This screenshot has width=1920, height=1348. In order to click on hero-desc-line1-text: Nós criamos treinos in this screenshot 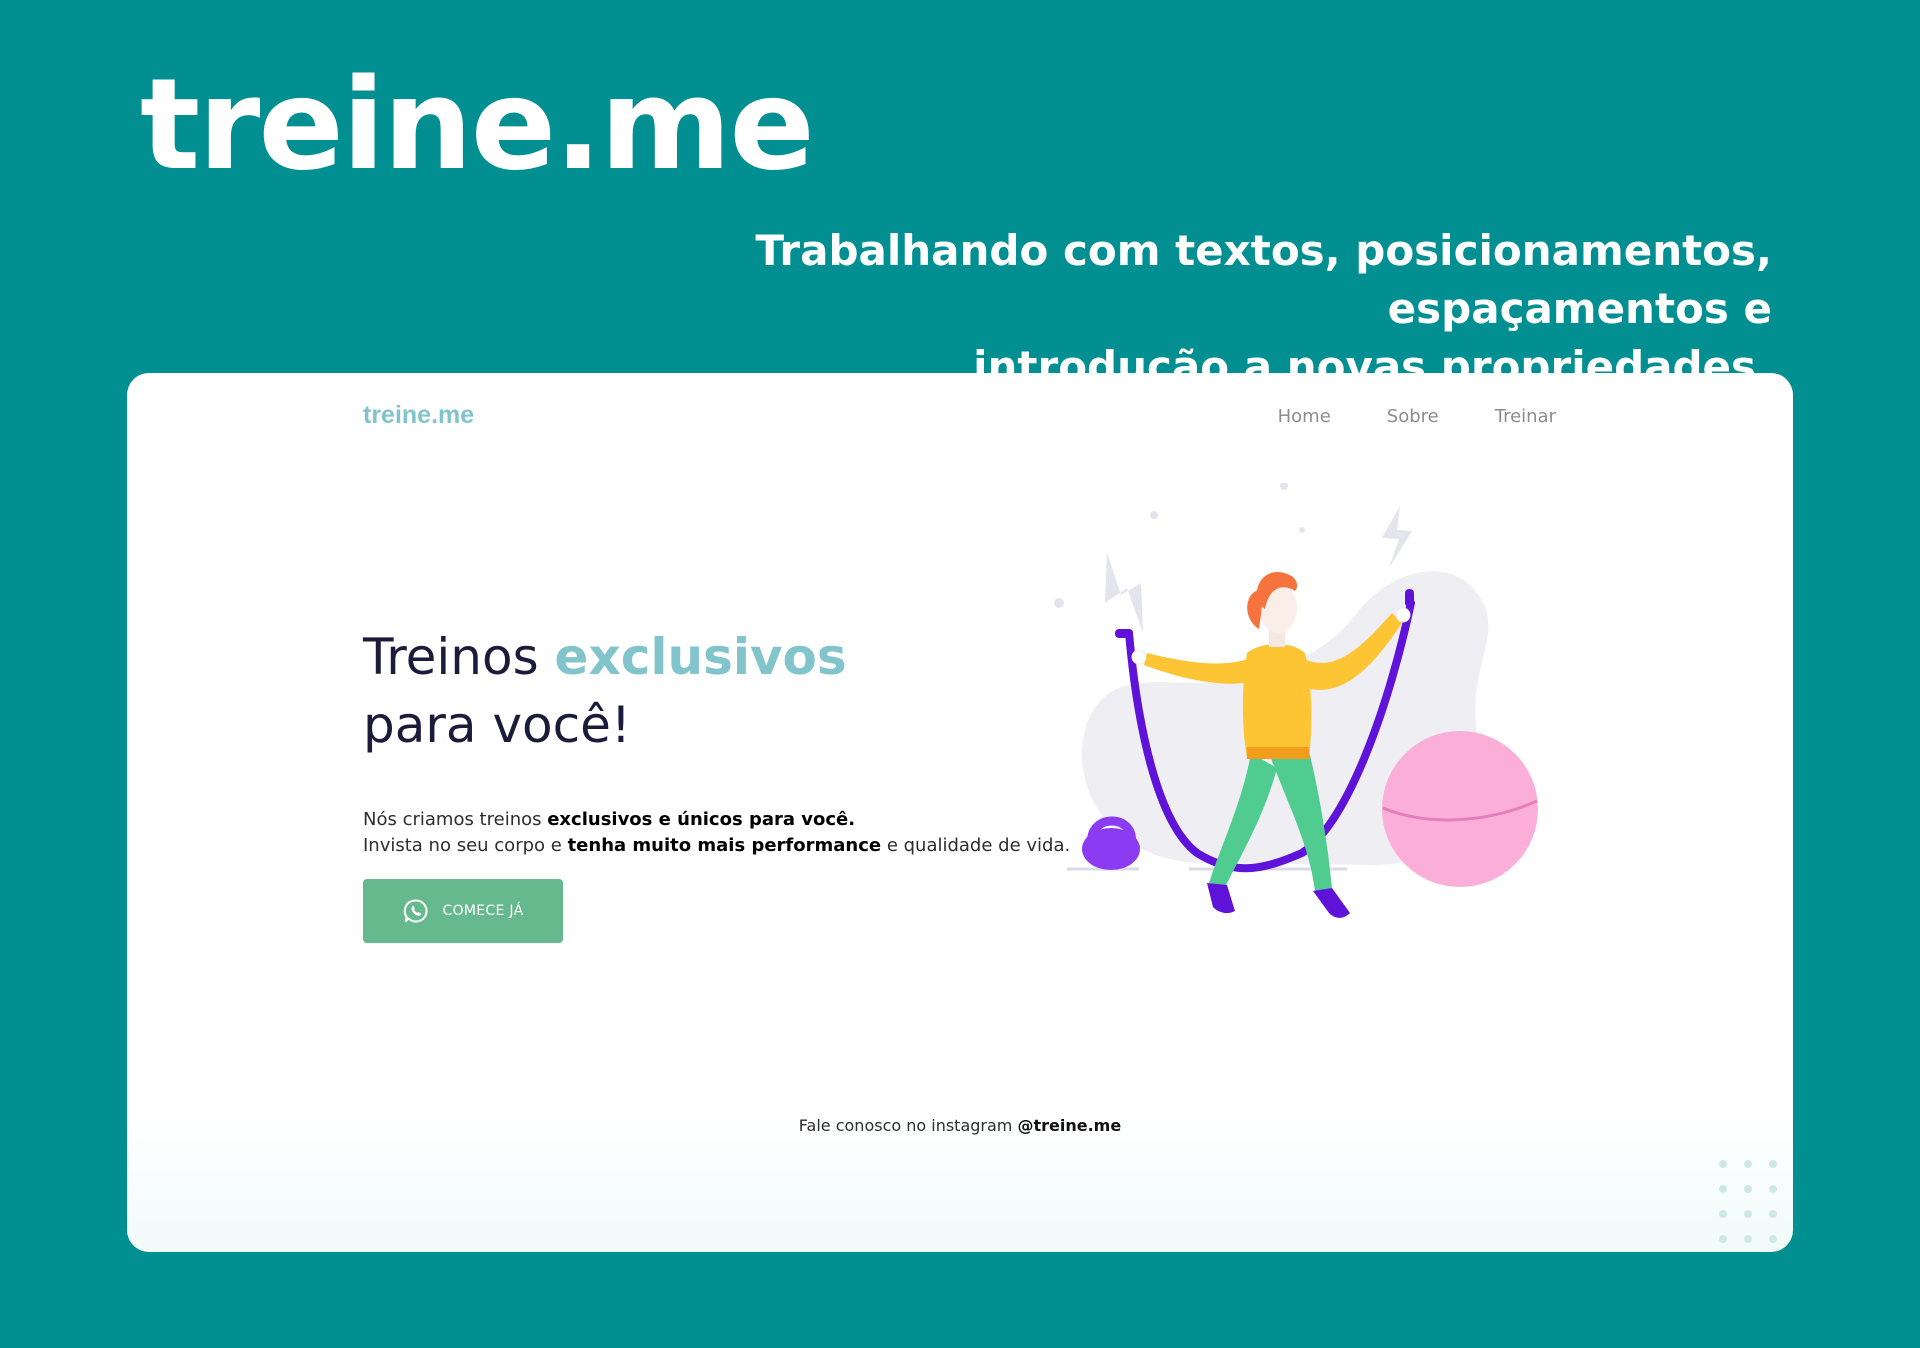, I will do `click(455, 819)`.